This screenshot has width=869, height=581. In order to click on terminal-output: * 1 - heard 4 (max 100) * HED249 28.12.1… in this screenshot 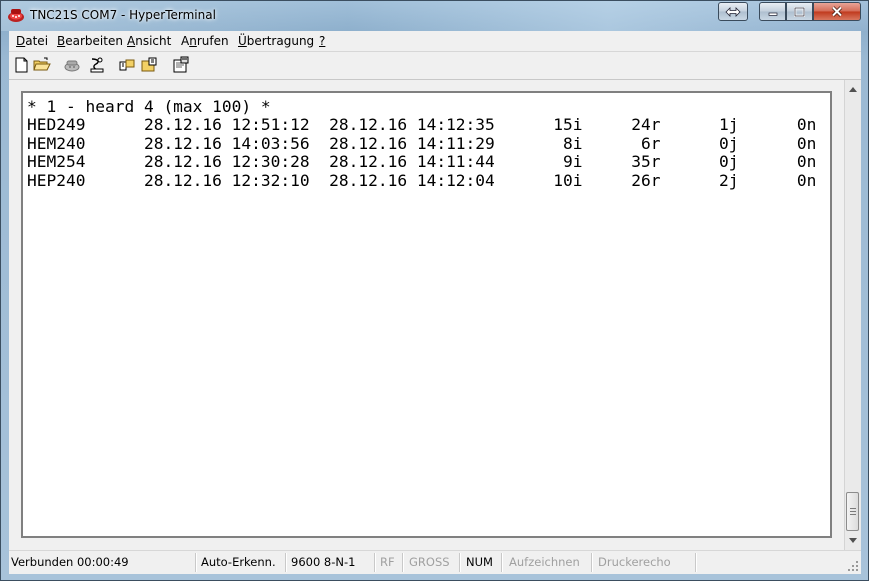, I will do `click(422, 143)`.